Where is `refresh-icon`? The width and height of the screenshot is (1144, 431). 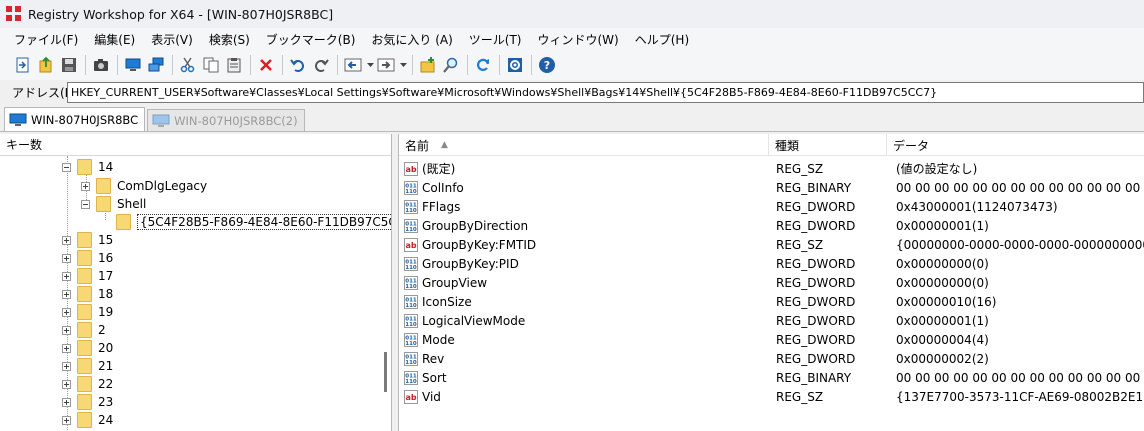 refresh-icon is located at coordinates (483, 65).